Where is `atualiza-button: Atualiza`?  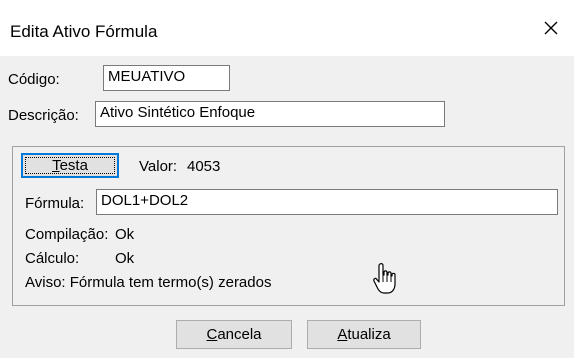 atualiza-button: Atualiza is located at coordinates (364, 334).